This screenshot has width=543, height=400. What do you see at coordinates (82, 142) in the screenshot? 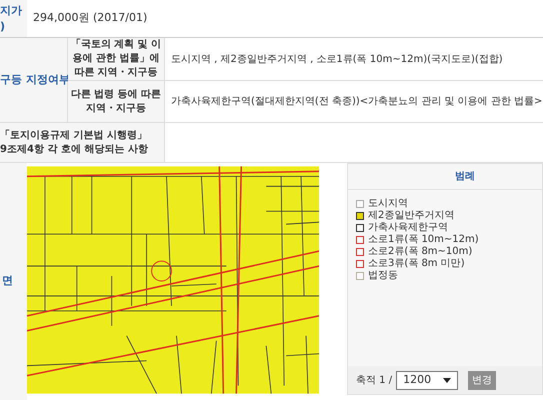
I see `row-header: 「토지이용규제 기본법 시행령」 9조제4항 각 호에 해당되는 사항` at bounding box center [82, 142].